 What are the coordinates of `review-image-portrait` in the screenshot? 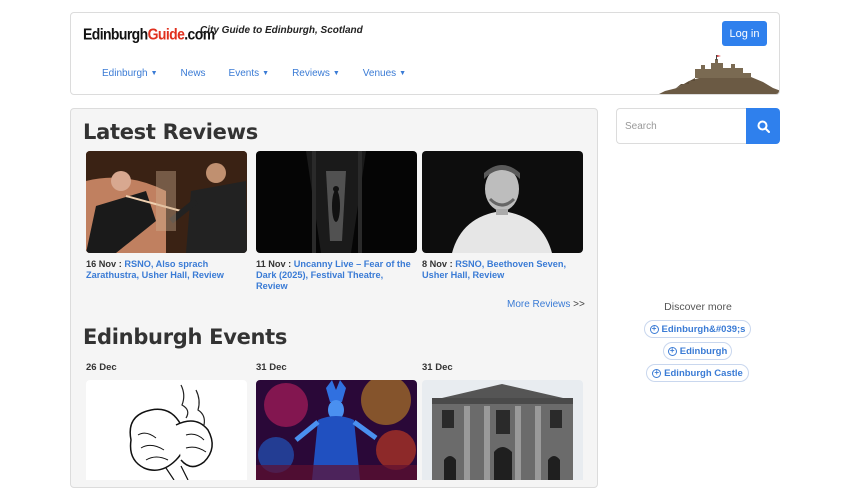 It's located at (502, 202).